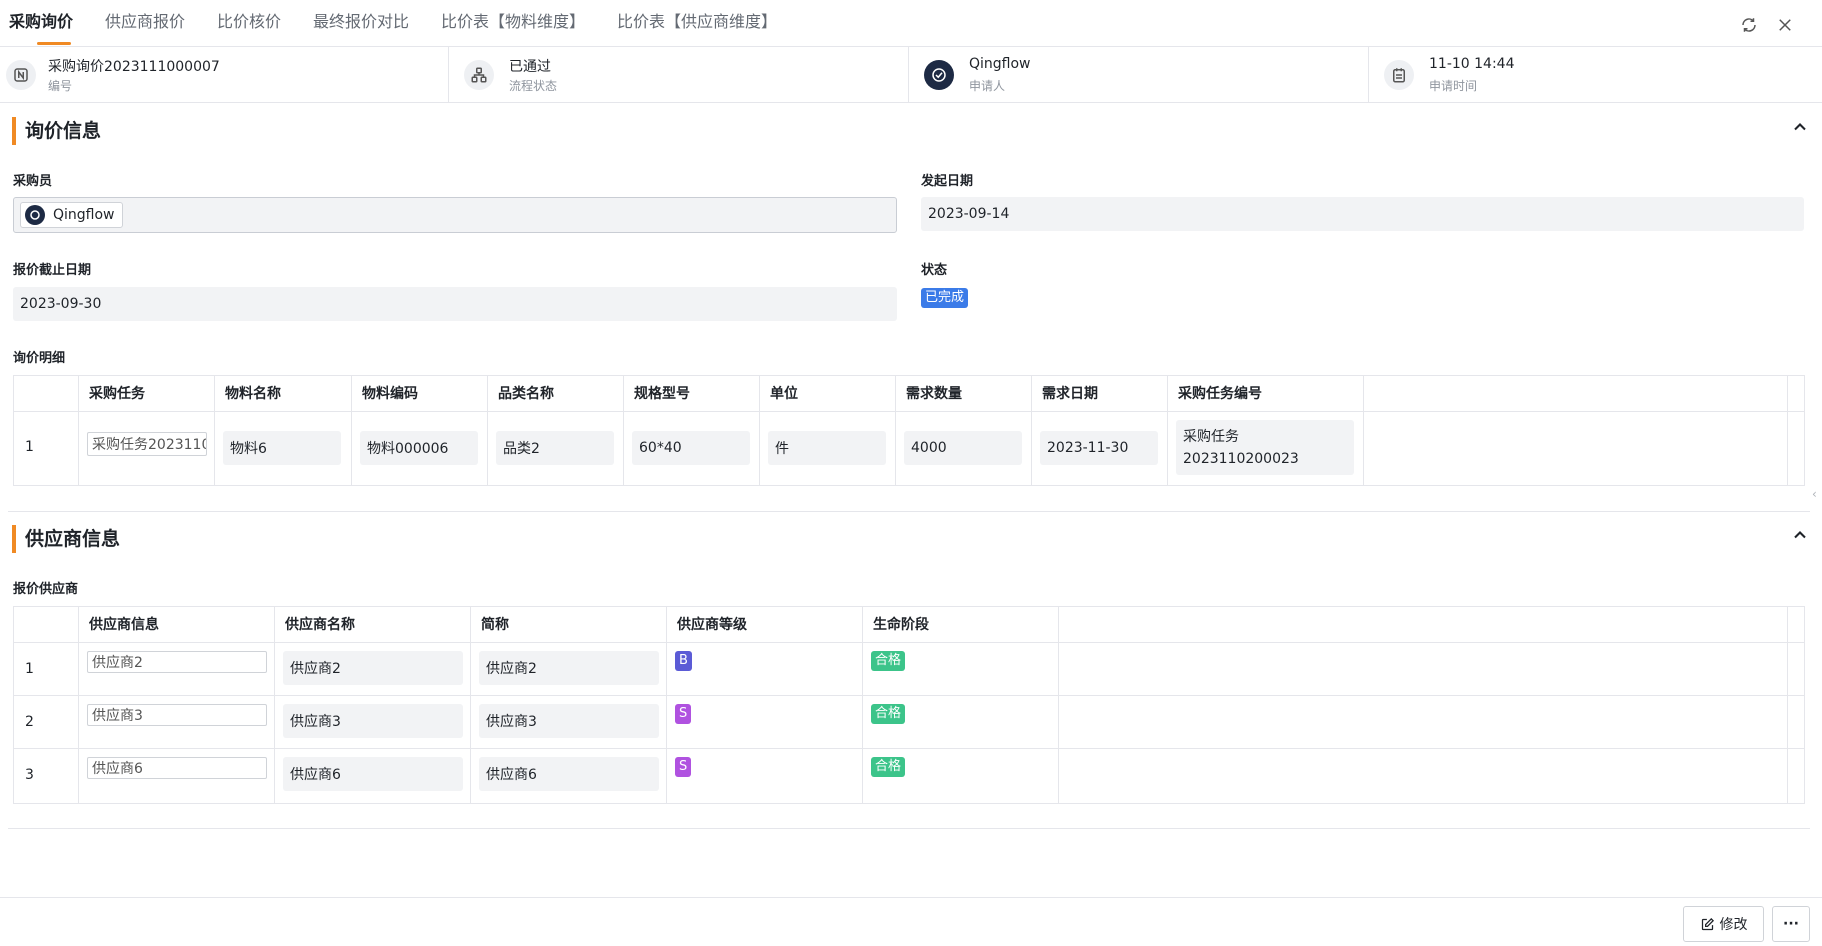 The width and height of the screenshot is (1822, 946). Describe the element at coordinates (21, 75) in the screenshot. I see `n-letter-icon` at that location.